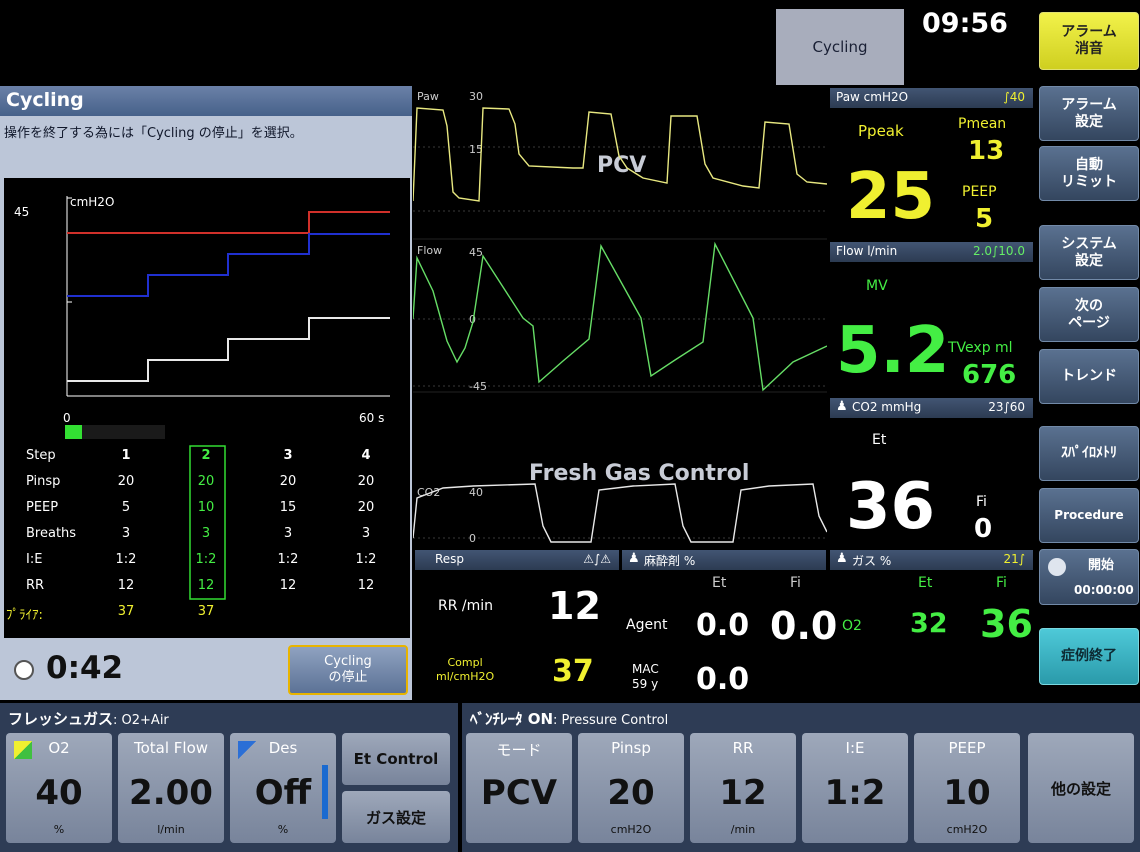 The width and height of the screenshot is (1140, 852). Describe the element at coordinates (228, 222) in the screenshot. I see `pinsp-line` at that location.